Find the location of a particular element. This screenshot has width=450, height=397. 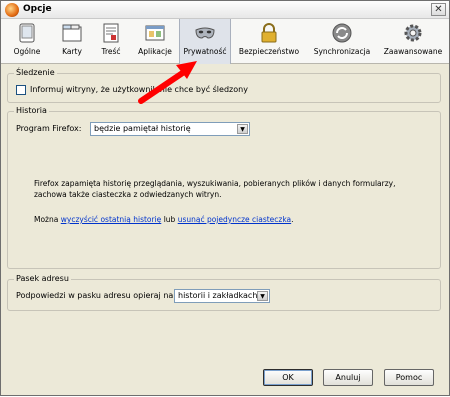

clear-history-link: wyczyścić ostatnią historię is located at coordinates (111, 219).